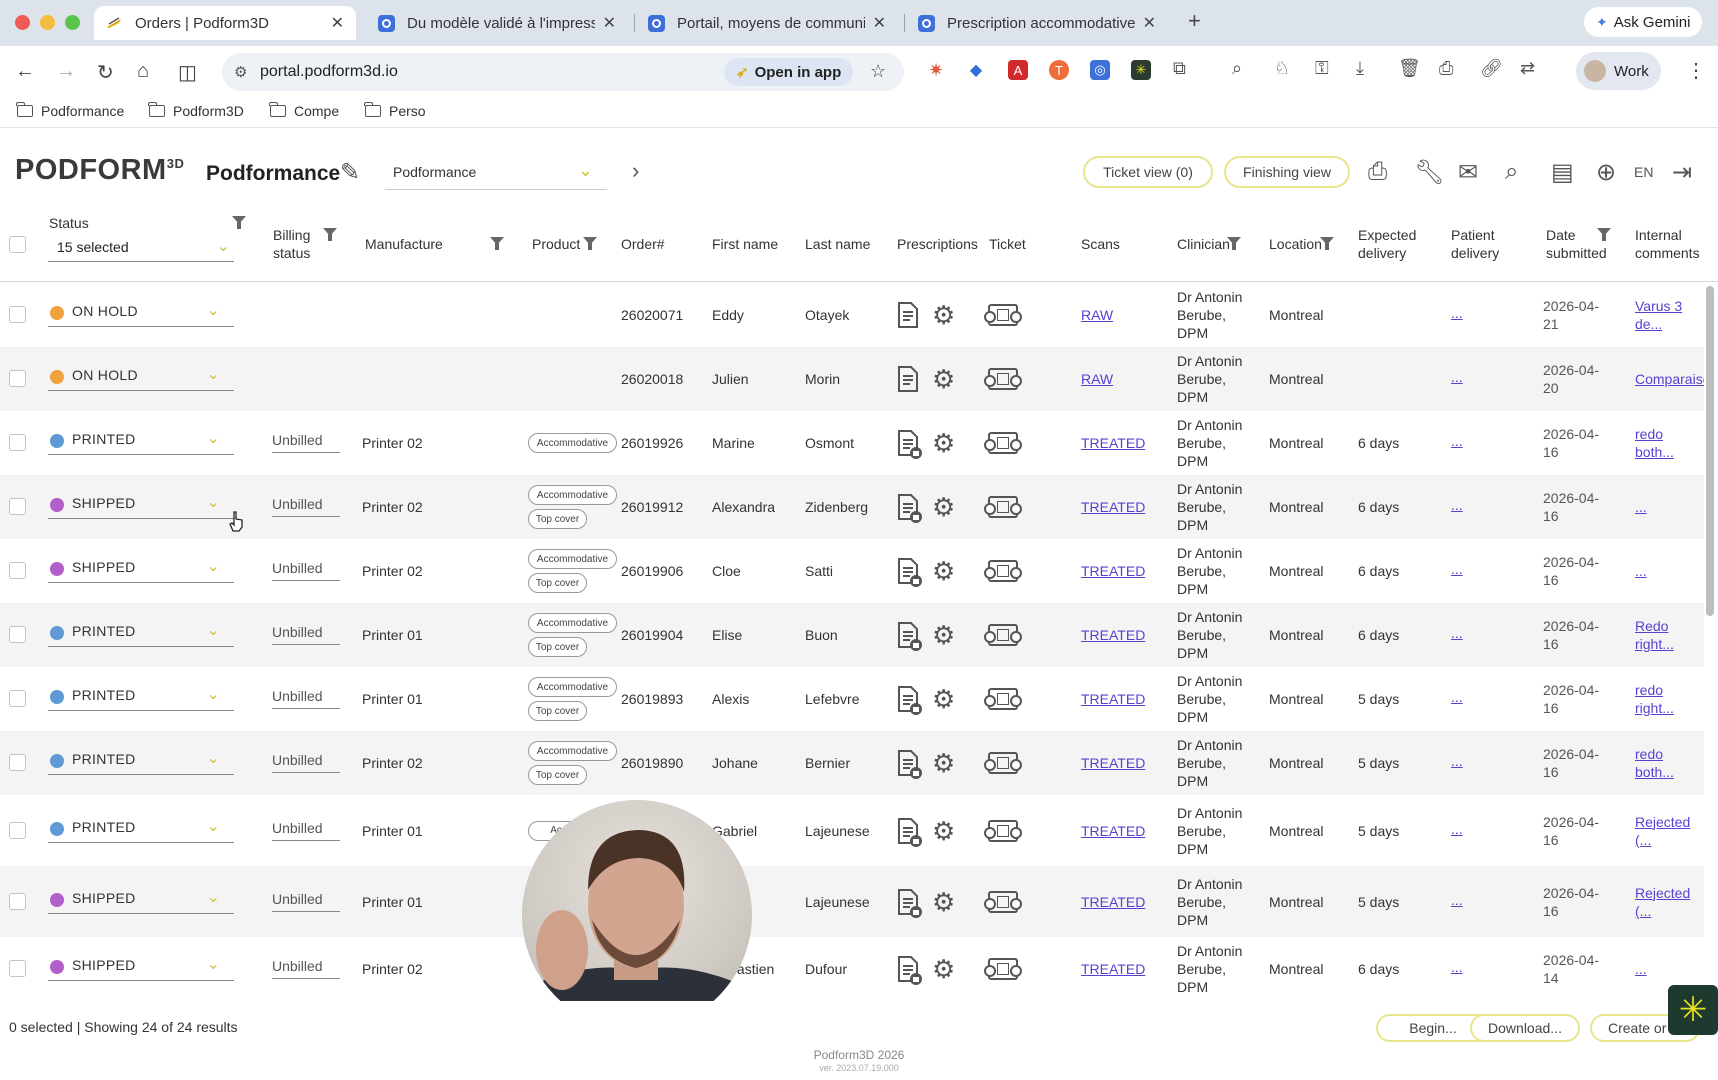 The width and height of the screenshot is (1718, 1080). What do you see at coordinates (1511, 172) in the screenshot?
I see `search-icon: ⌕` at bounding box center [1511, 172].